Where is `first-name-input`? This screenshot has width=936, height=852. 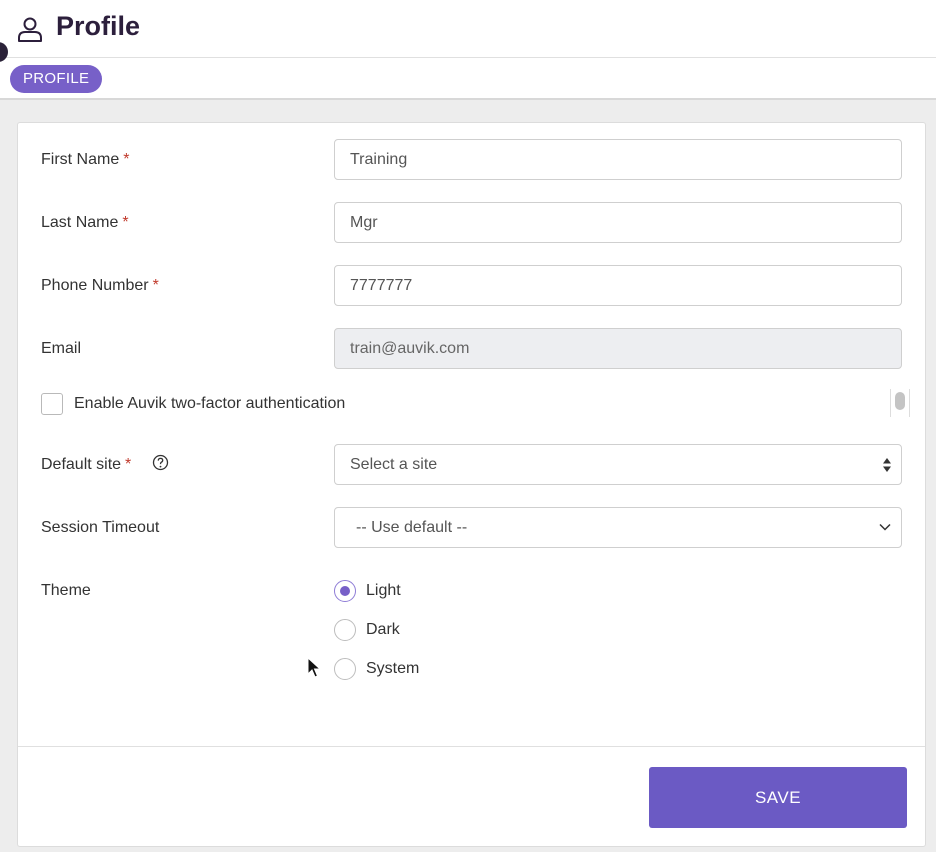
first-name-input is located at coordinates (618, 159).